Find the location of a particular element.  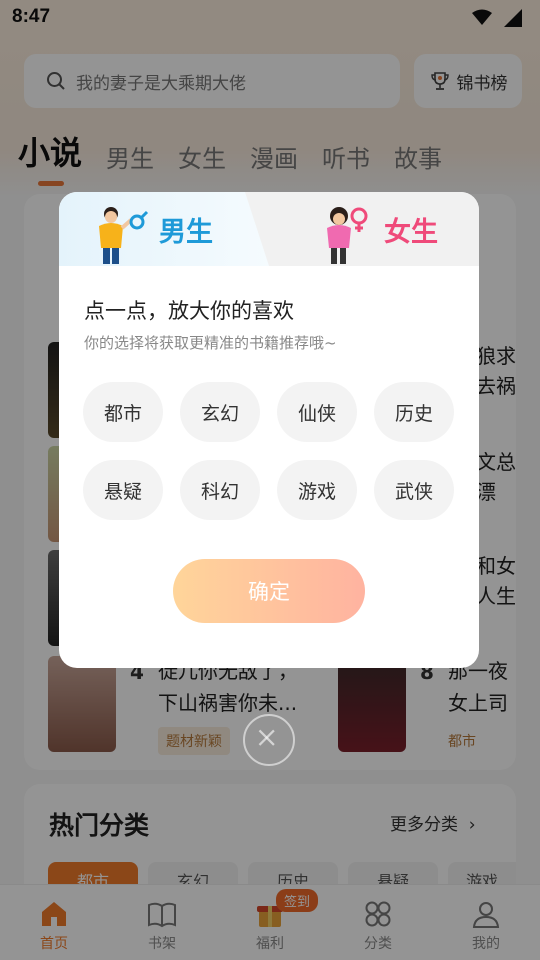

female-figure-icon is located at coordinates (347, 235).